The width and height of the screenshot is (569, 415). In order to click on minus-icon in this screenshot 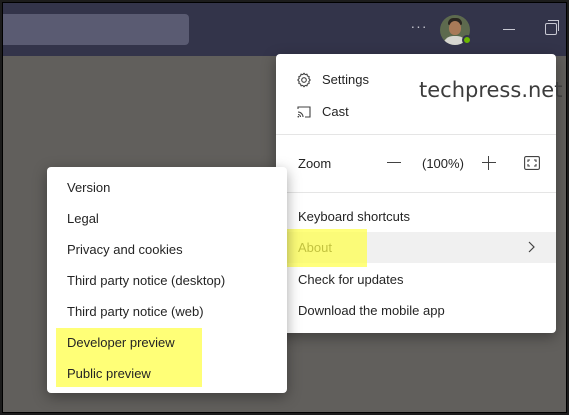, I will do `click(394, 162)`.